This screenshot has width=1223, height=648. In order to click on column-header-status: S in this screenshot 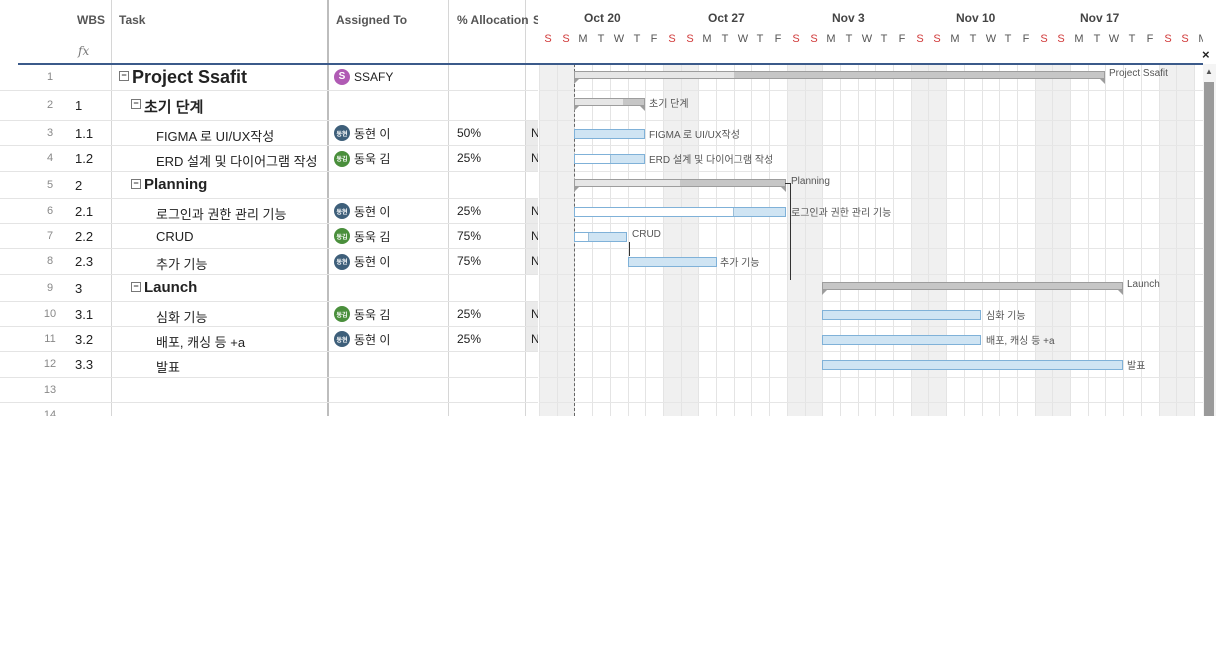, I will do `click(535, 20)`.